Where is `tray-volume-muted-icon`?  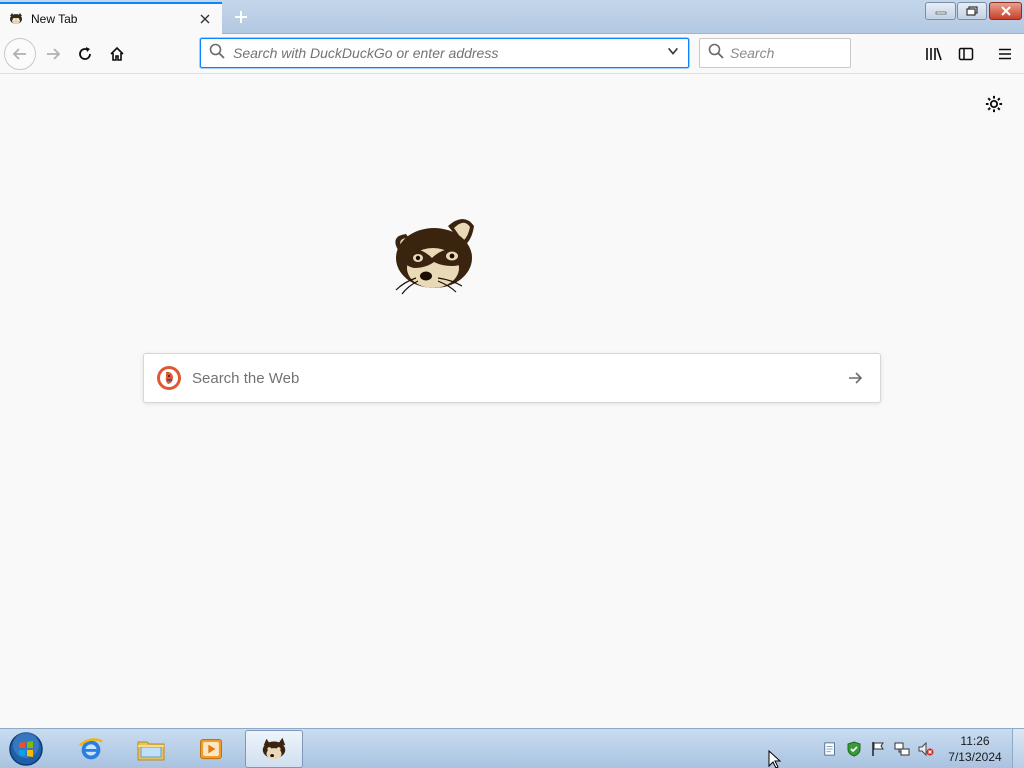
tray-volume-muted-icon is located at coordinates (926, 749).